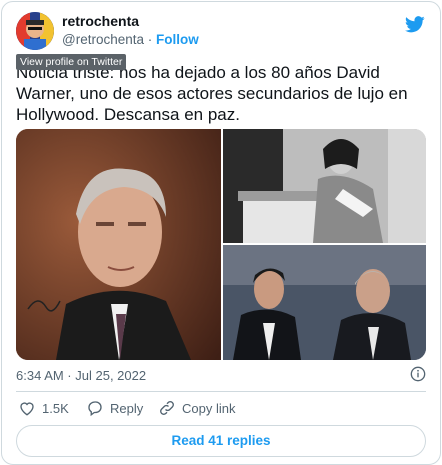 The width and height of the screenshot is (442, 465). What do you see at coordinates (103, 39) in the screenshot?
I see `handle: @retrochenta` at bounding box center [103, 39].